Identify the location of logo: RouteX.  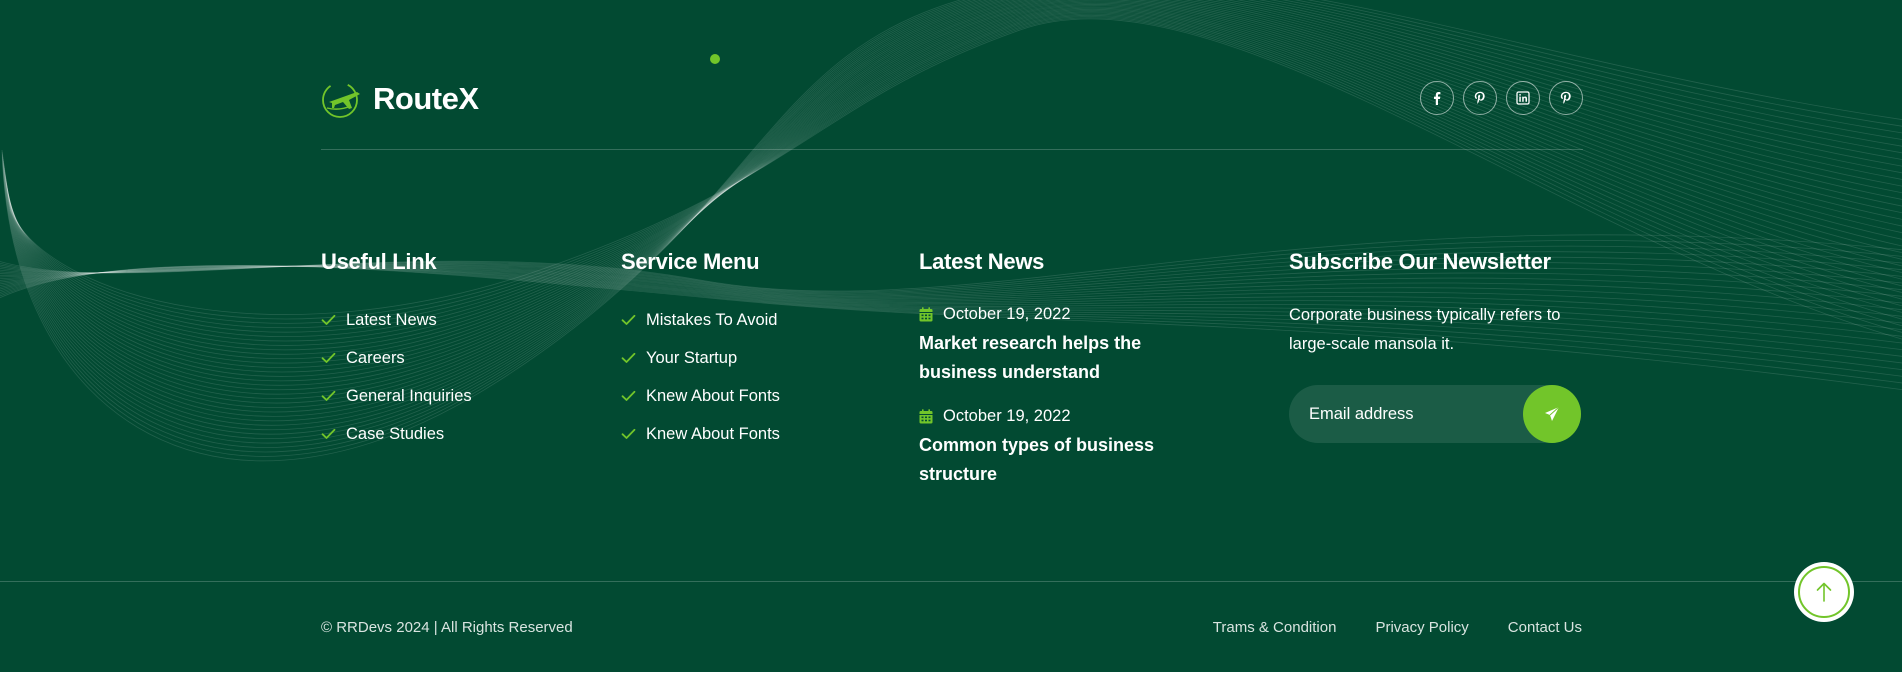
(400, 99).